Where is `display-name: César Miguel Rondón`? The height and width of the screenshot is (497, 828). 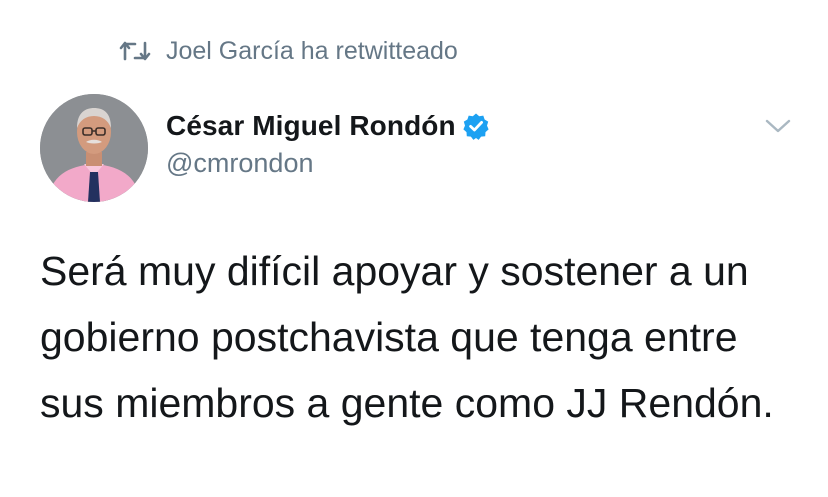 display-name: César Miguel Rondón is located at coordinates (311, 126).